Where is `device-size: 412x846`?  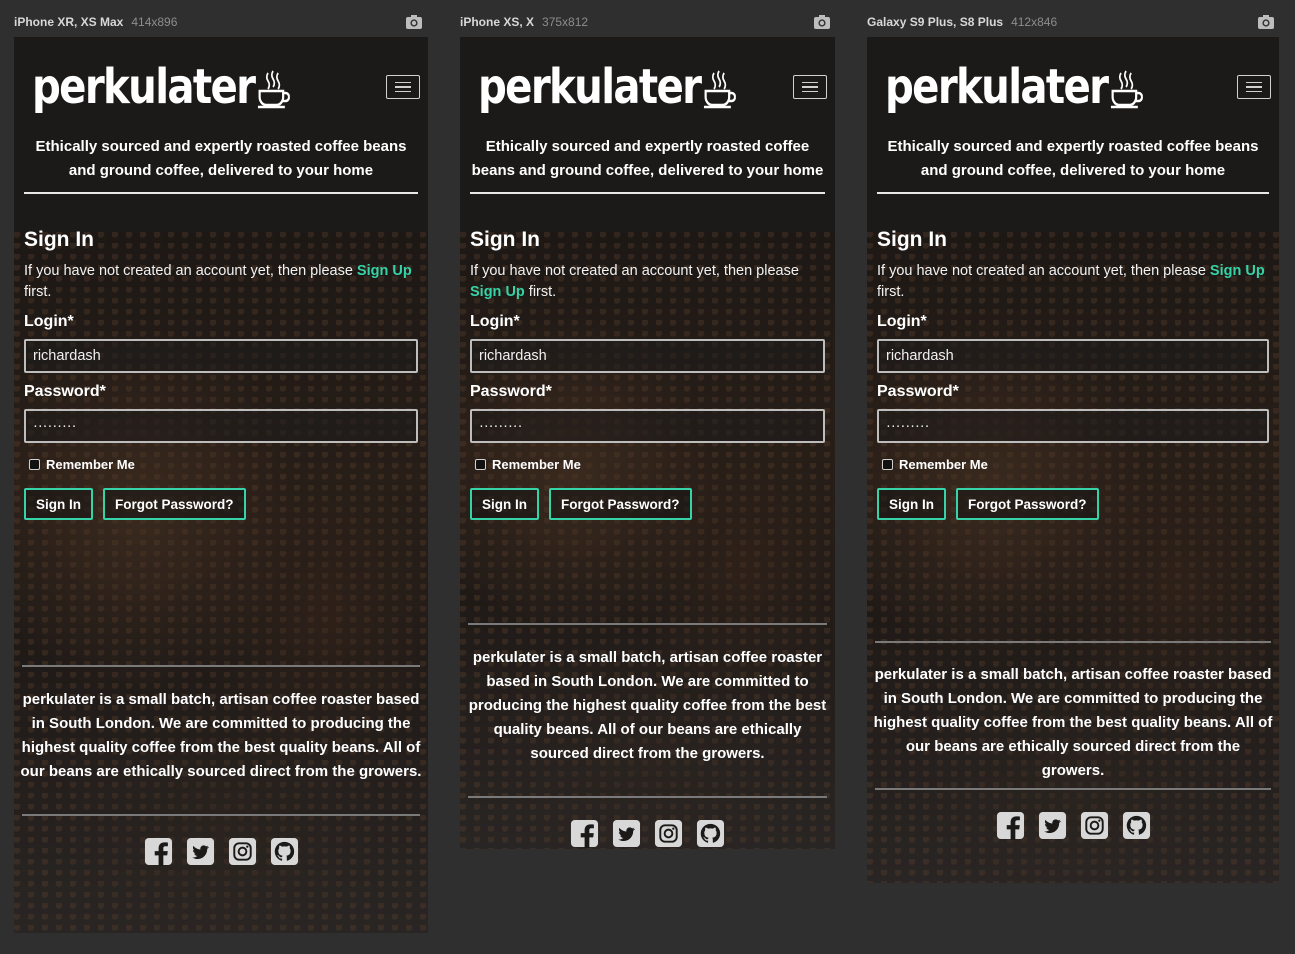 device-size: 412x846 is located at coordinates (1034, 22).